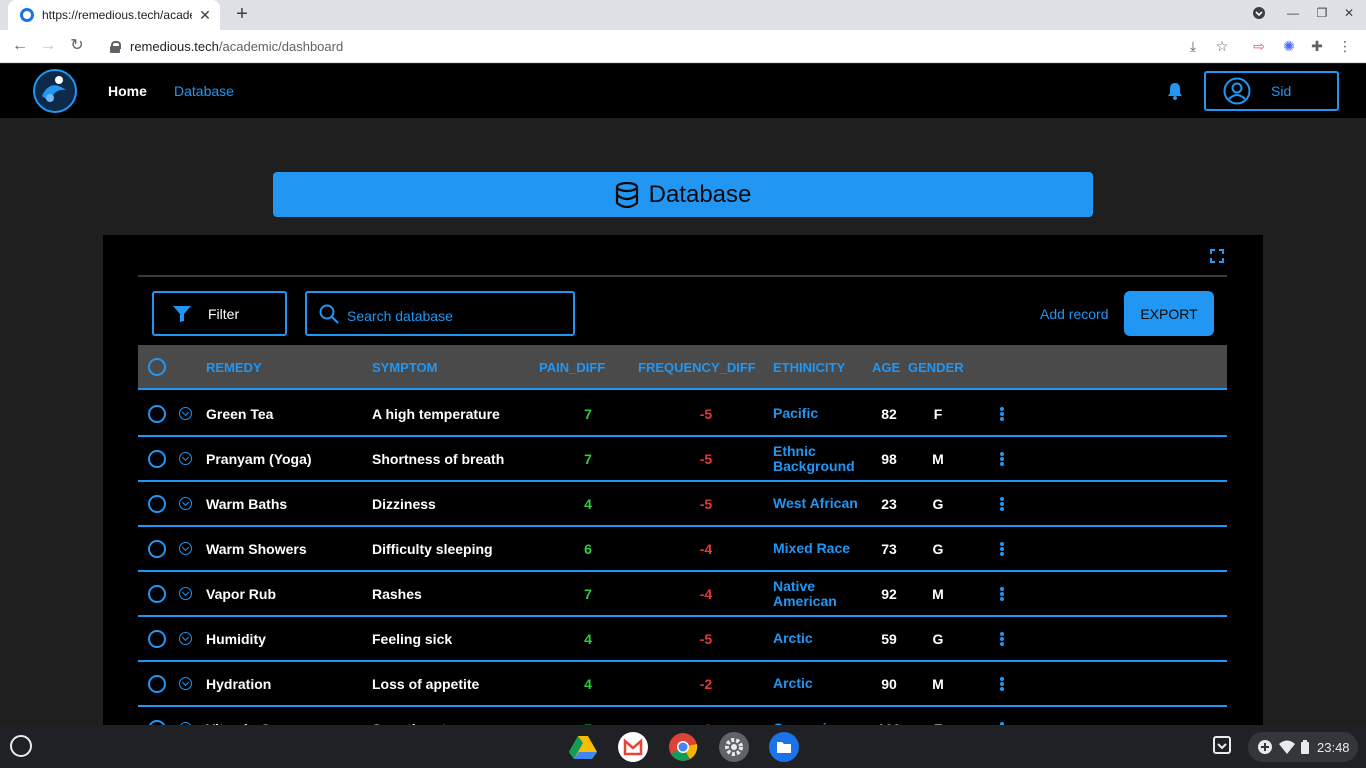 This screenshot has height=768, width=1366. I want to click on cell-ethnicity: West African, so click(815, 503).